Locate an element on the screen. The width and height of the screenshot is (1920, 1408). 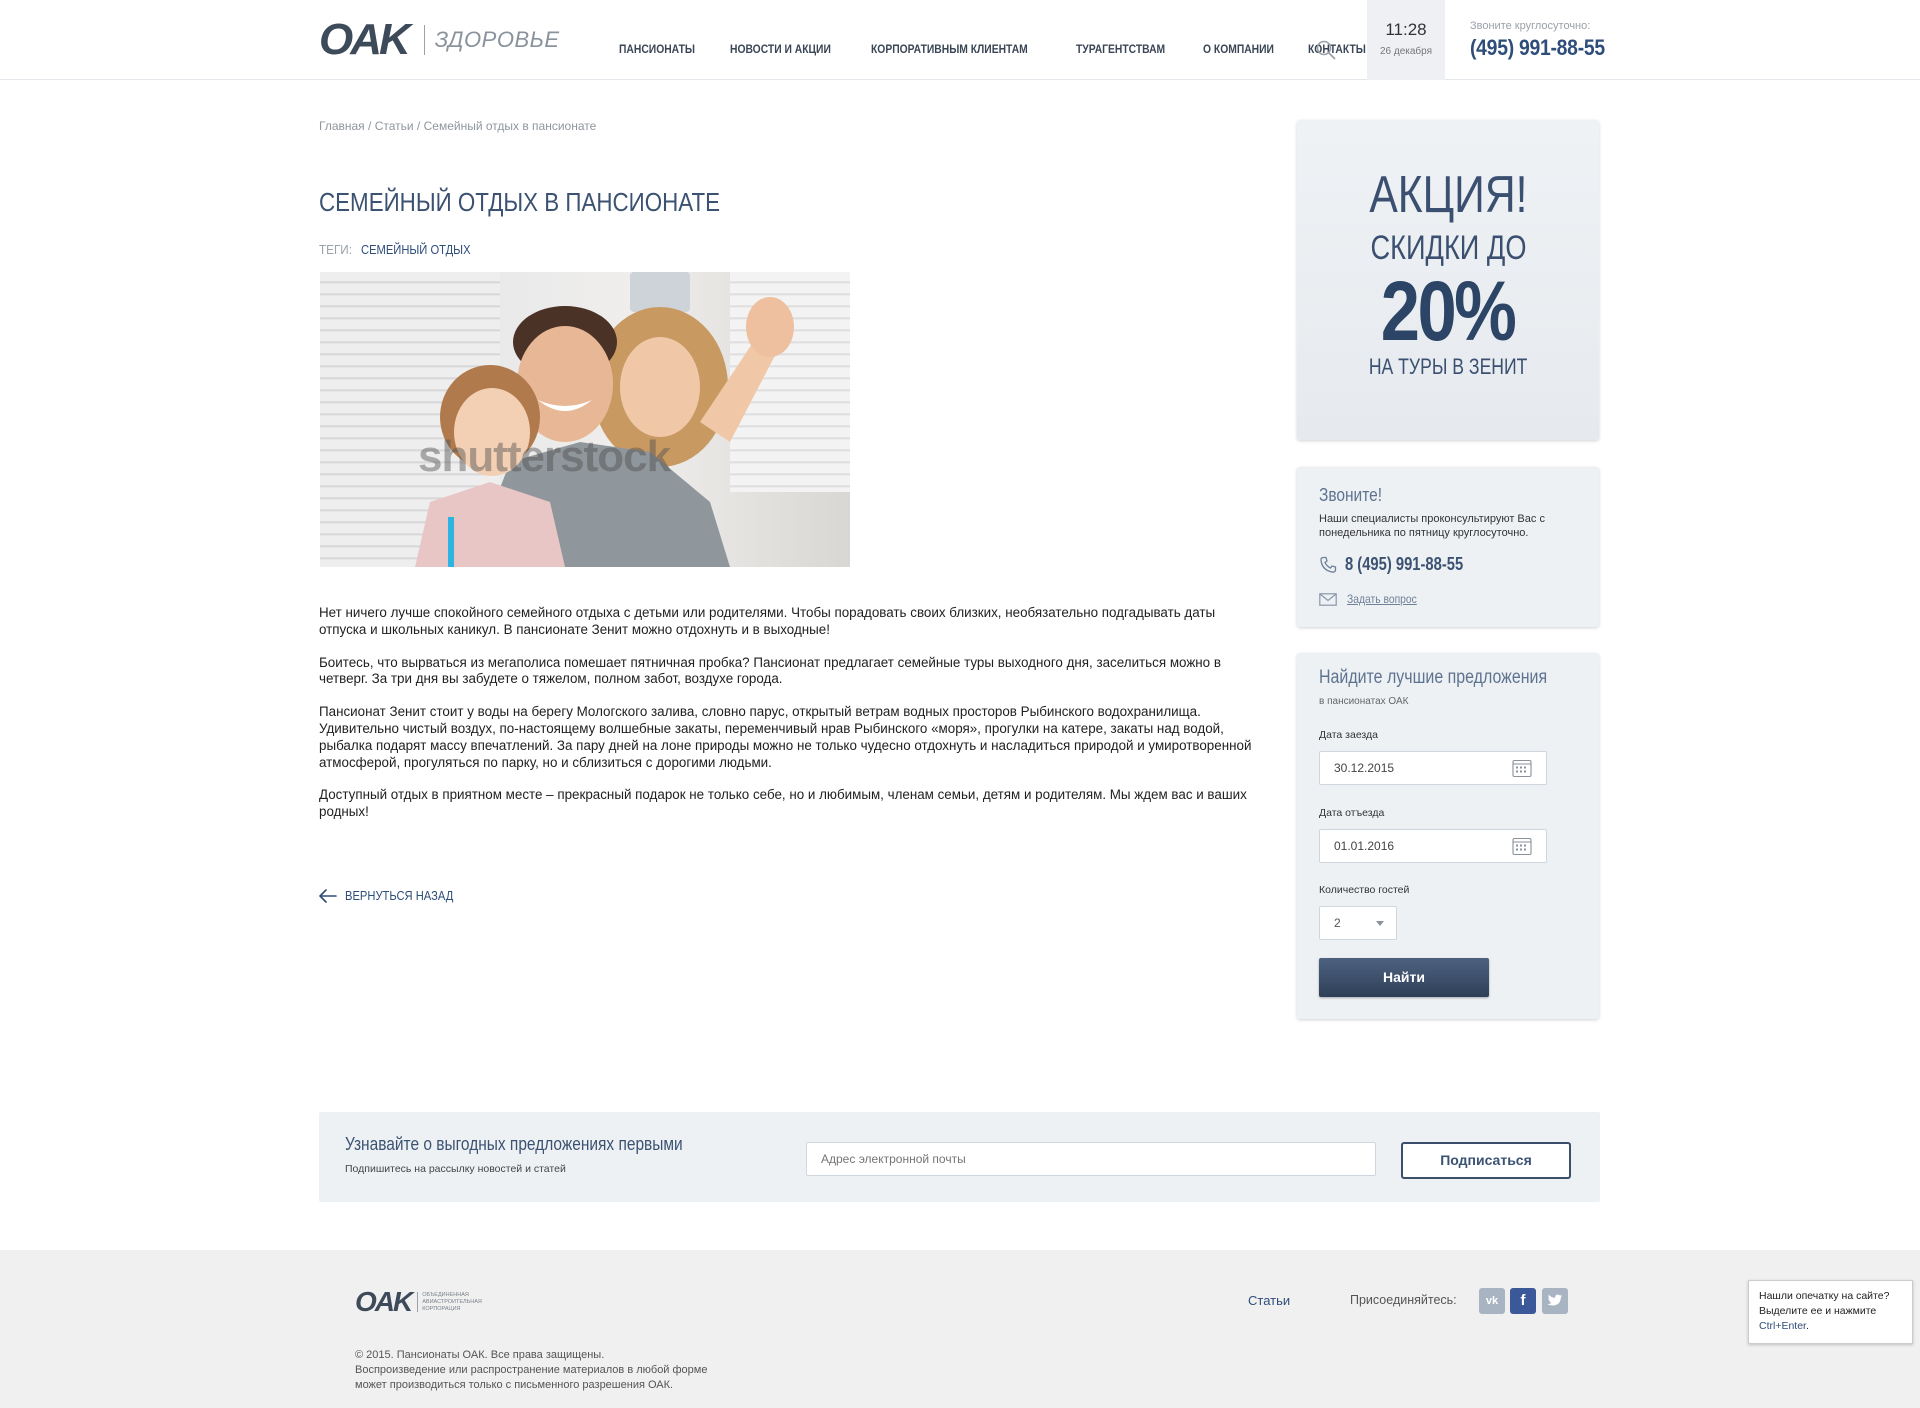
site-logo: OAK ЗДОРОВЬЕ is located at coordinates (439, 39).